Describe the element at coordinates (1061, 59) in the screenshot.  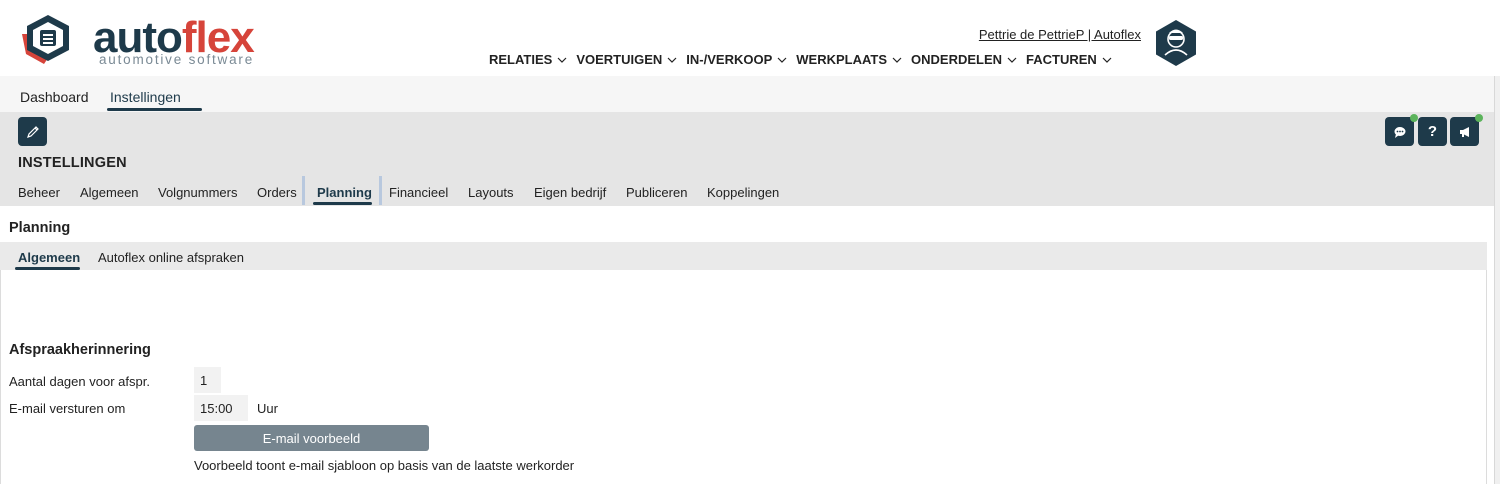
I see `nav-facturen-label: FACTUREN` at that location.